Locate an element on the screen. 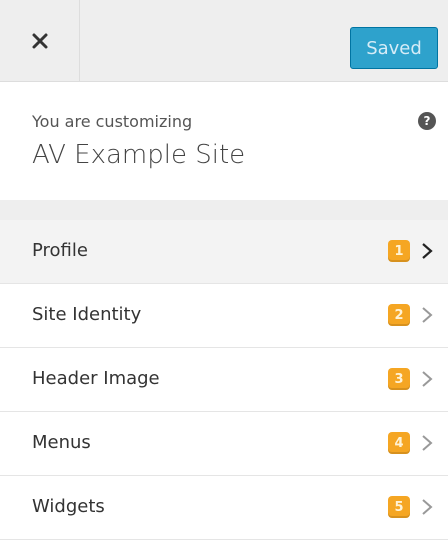 Image resolution: width=448 pixels, height=540 pixels. section-label: Header Image is located at coordinates (96, 378).